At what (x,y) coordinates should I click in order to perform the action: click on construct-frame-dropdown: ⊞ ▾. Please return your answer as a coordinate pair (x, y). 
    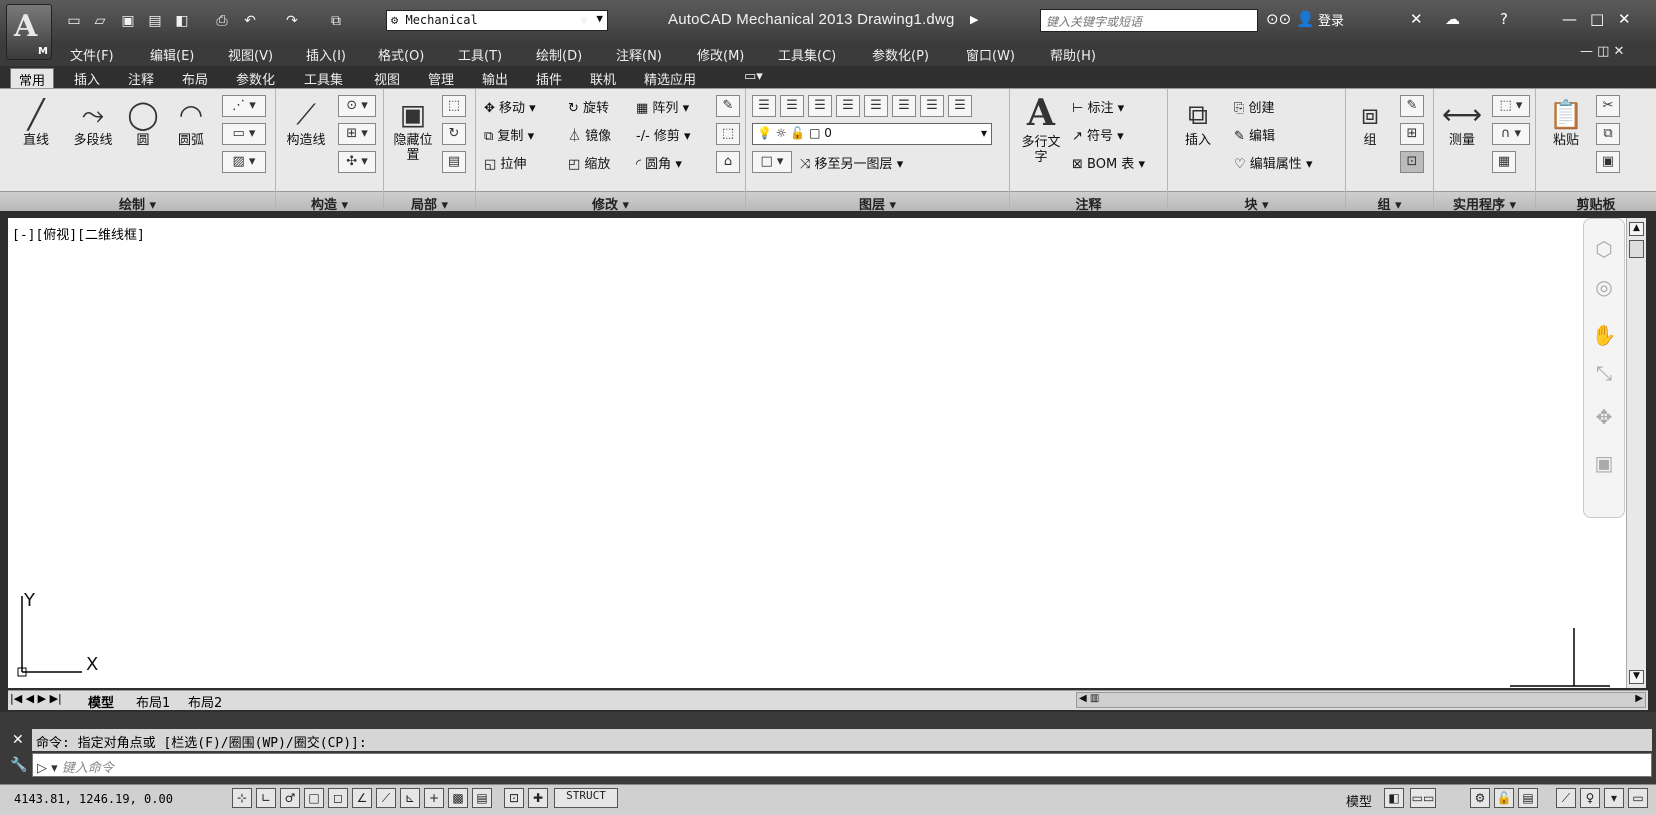
    Looking at the image, I should click on (357, 134).